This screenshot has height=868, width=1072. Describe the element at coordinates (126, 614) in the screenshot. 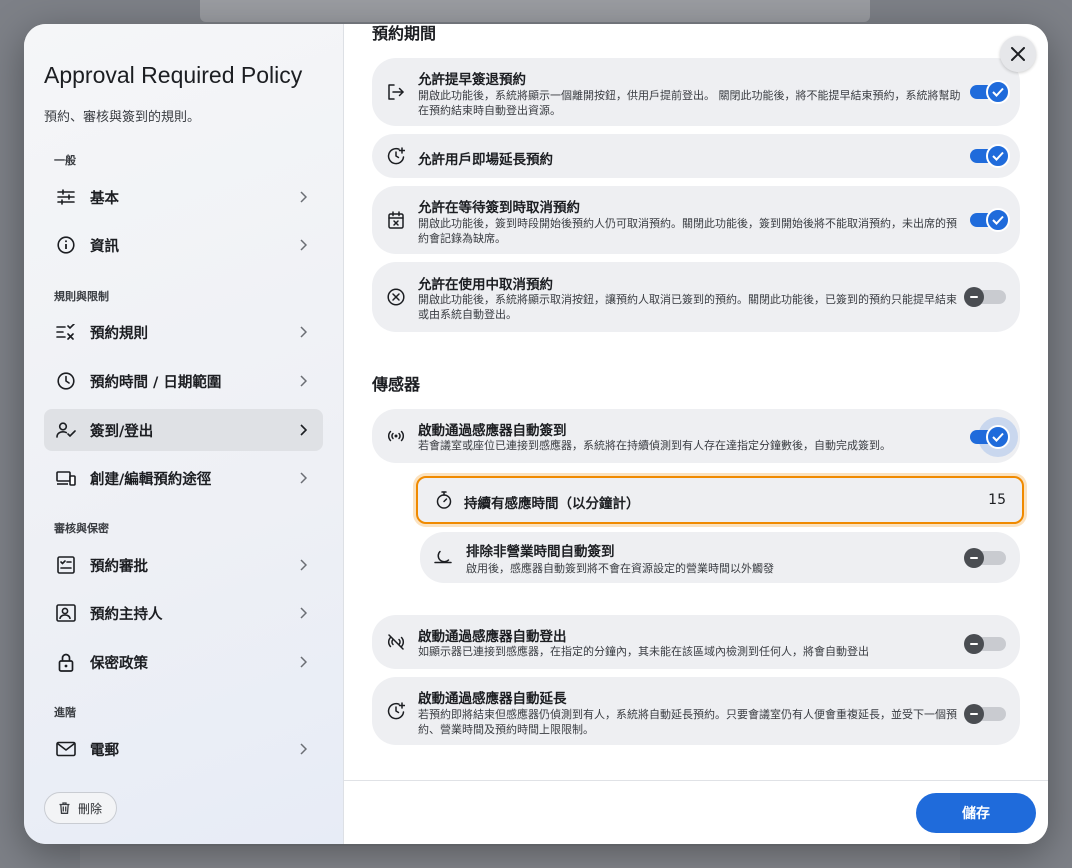

I see `sidebar-item-label: 預約主持人` at that location.